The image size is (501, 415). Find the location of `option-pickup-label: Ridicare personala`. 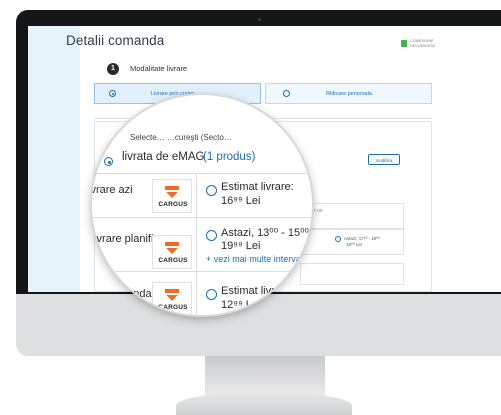

option-pickup-label: Ridicare personala is located at coordinates (349, 94).